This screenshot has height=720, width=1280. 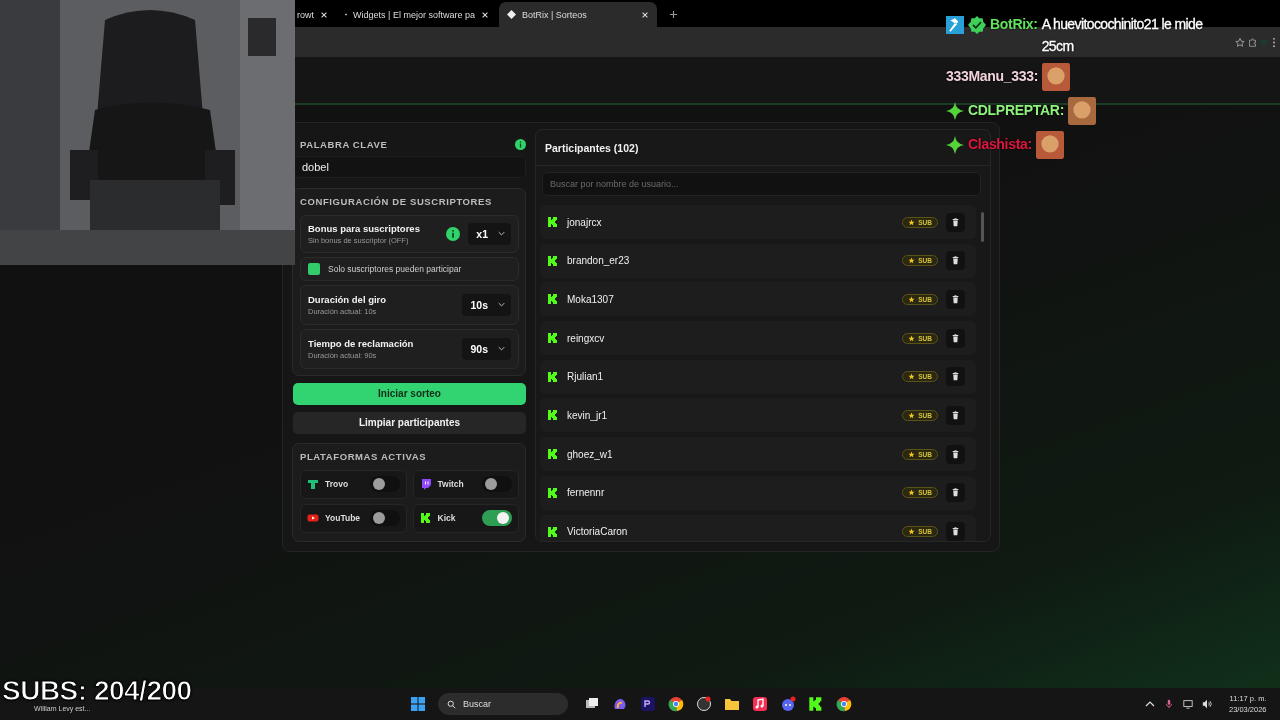 I want to click on username: reingxcv, so click(x=586, y=338).